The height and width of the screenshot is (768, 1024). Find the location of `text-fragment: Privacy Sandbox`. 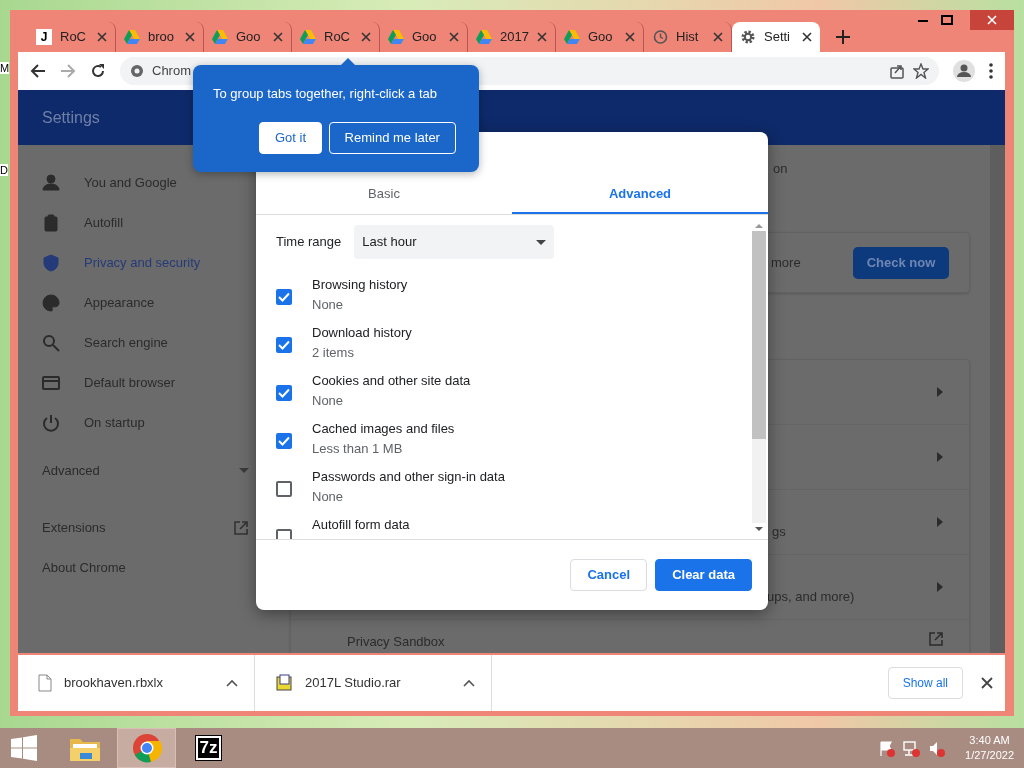

text-fragment: Privacy Sandbox is located at coordinates (396, 642).